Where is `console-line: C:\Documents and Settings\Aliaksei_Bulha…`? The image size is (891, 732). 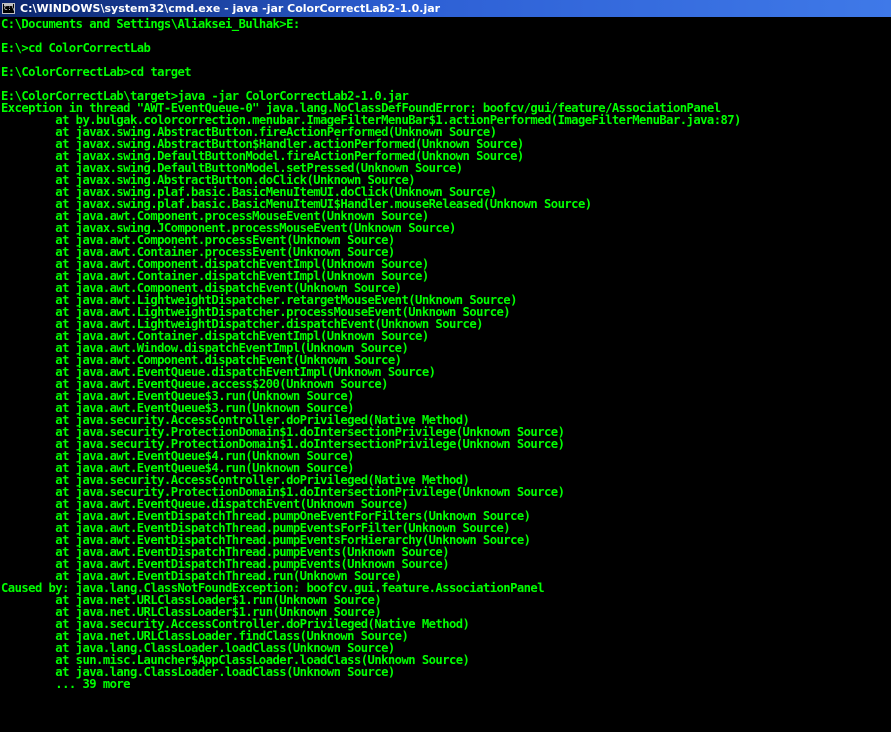 console-line: C:\Documents and Settings\Aliaksei_Bulha… is located at coordinates (150, 24).